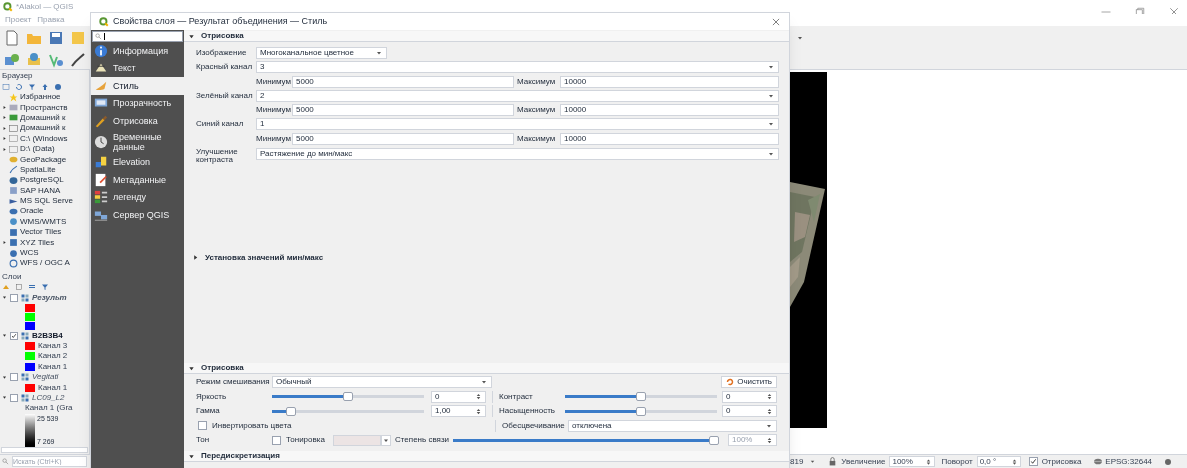  What do you see at coordinates (137, 51) in the screenshot?
I see `nav-item: Информация` at bounding box center [137, 51].